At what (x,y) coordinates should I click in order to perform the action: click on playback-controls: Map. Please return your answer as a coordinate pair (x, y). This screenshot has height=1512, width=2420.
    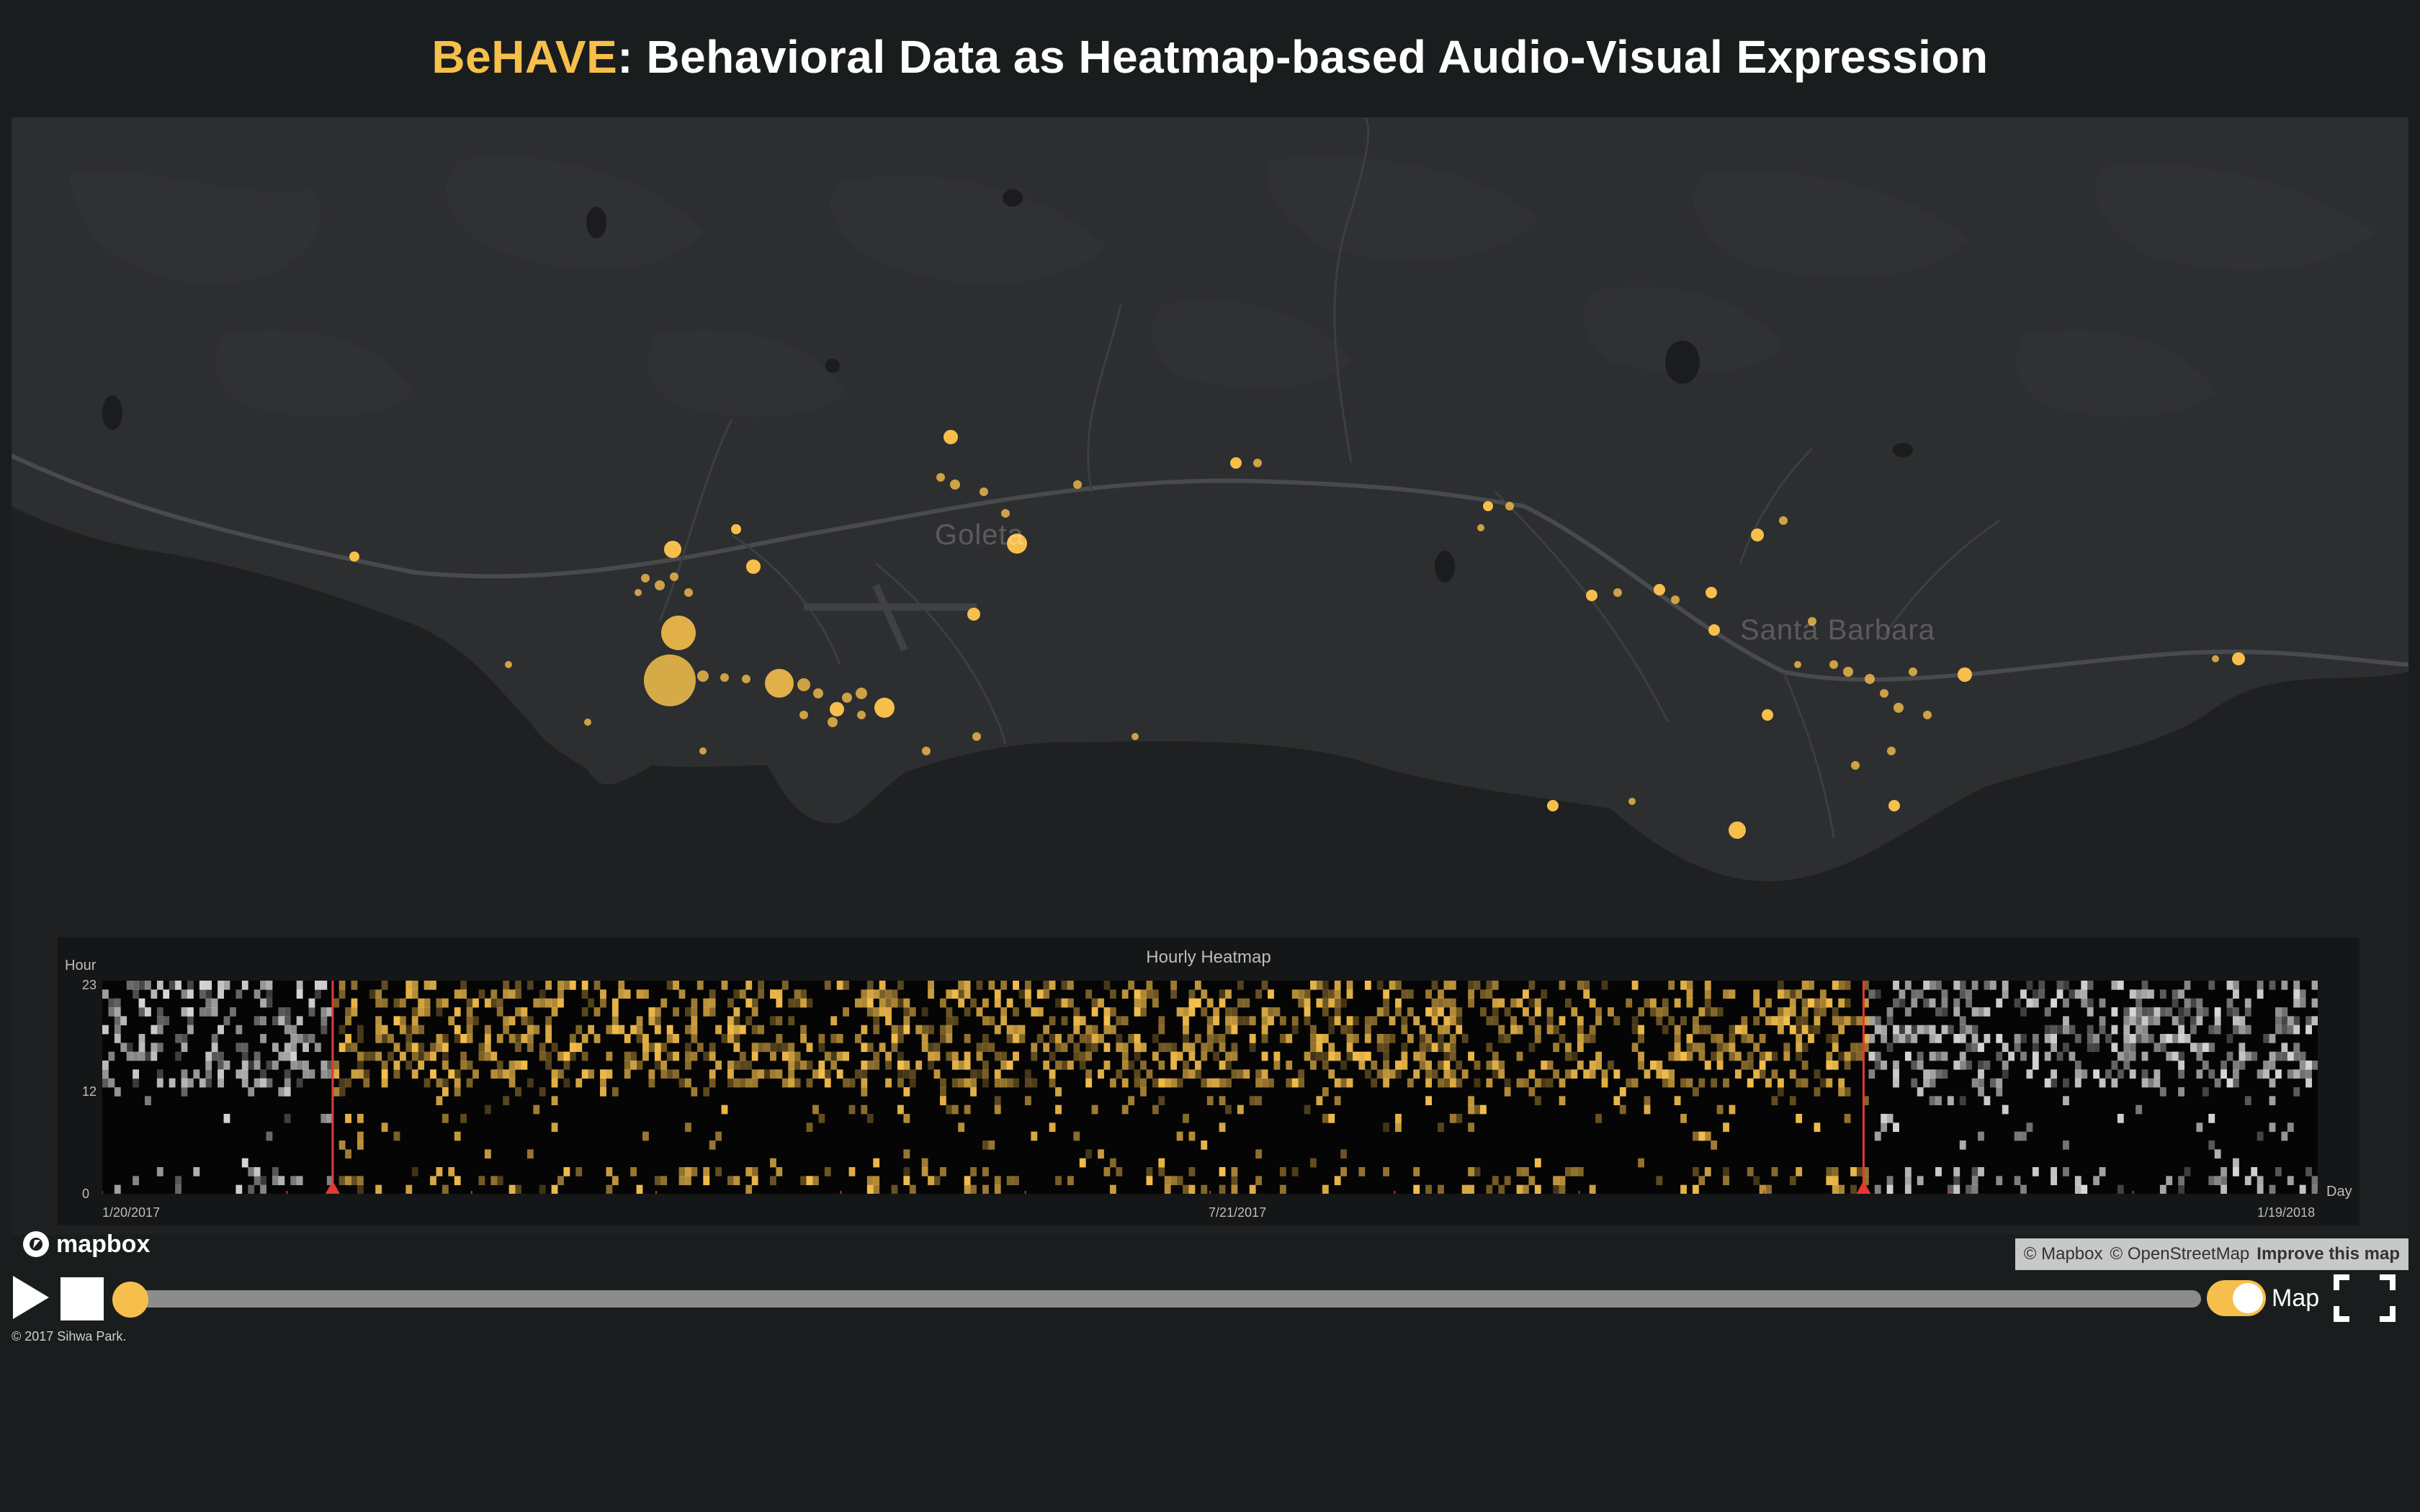
    Looking at the image, I should click on (1210, 1299).